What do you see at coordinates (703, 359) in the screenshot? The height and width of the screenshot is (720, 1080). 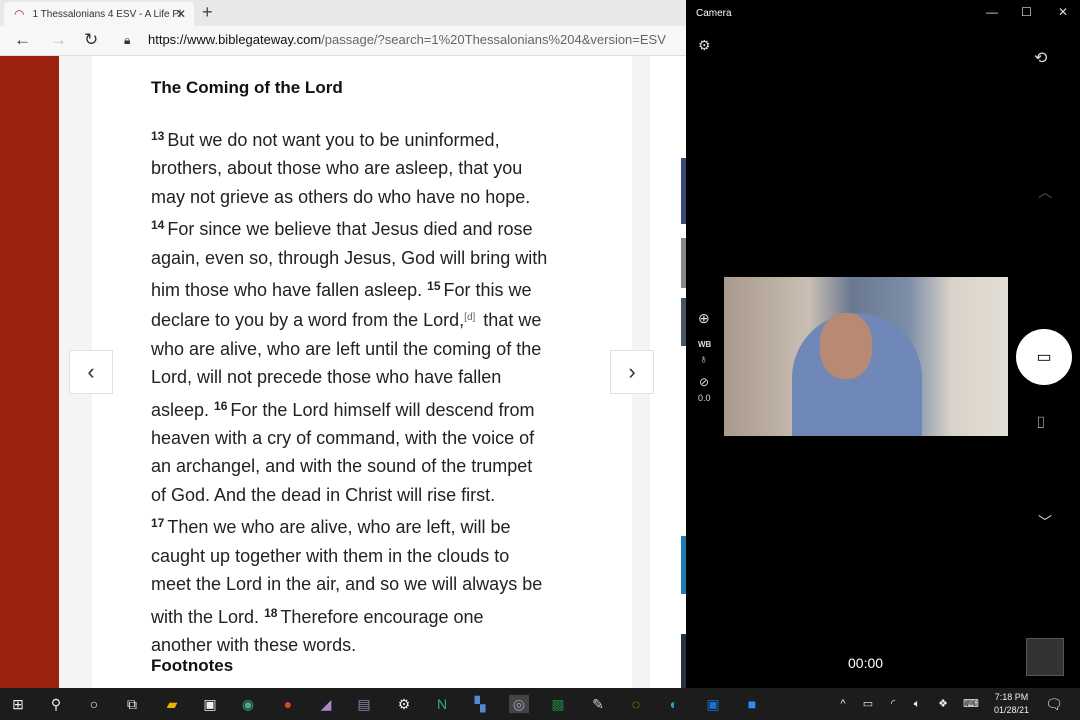 I see `lightbulb-icon: ♁` at bounding box center [703, 359].